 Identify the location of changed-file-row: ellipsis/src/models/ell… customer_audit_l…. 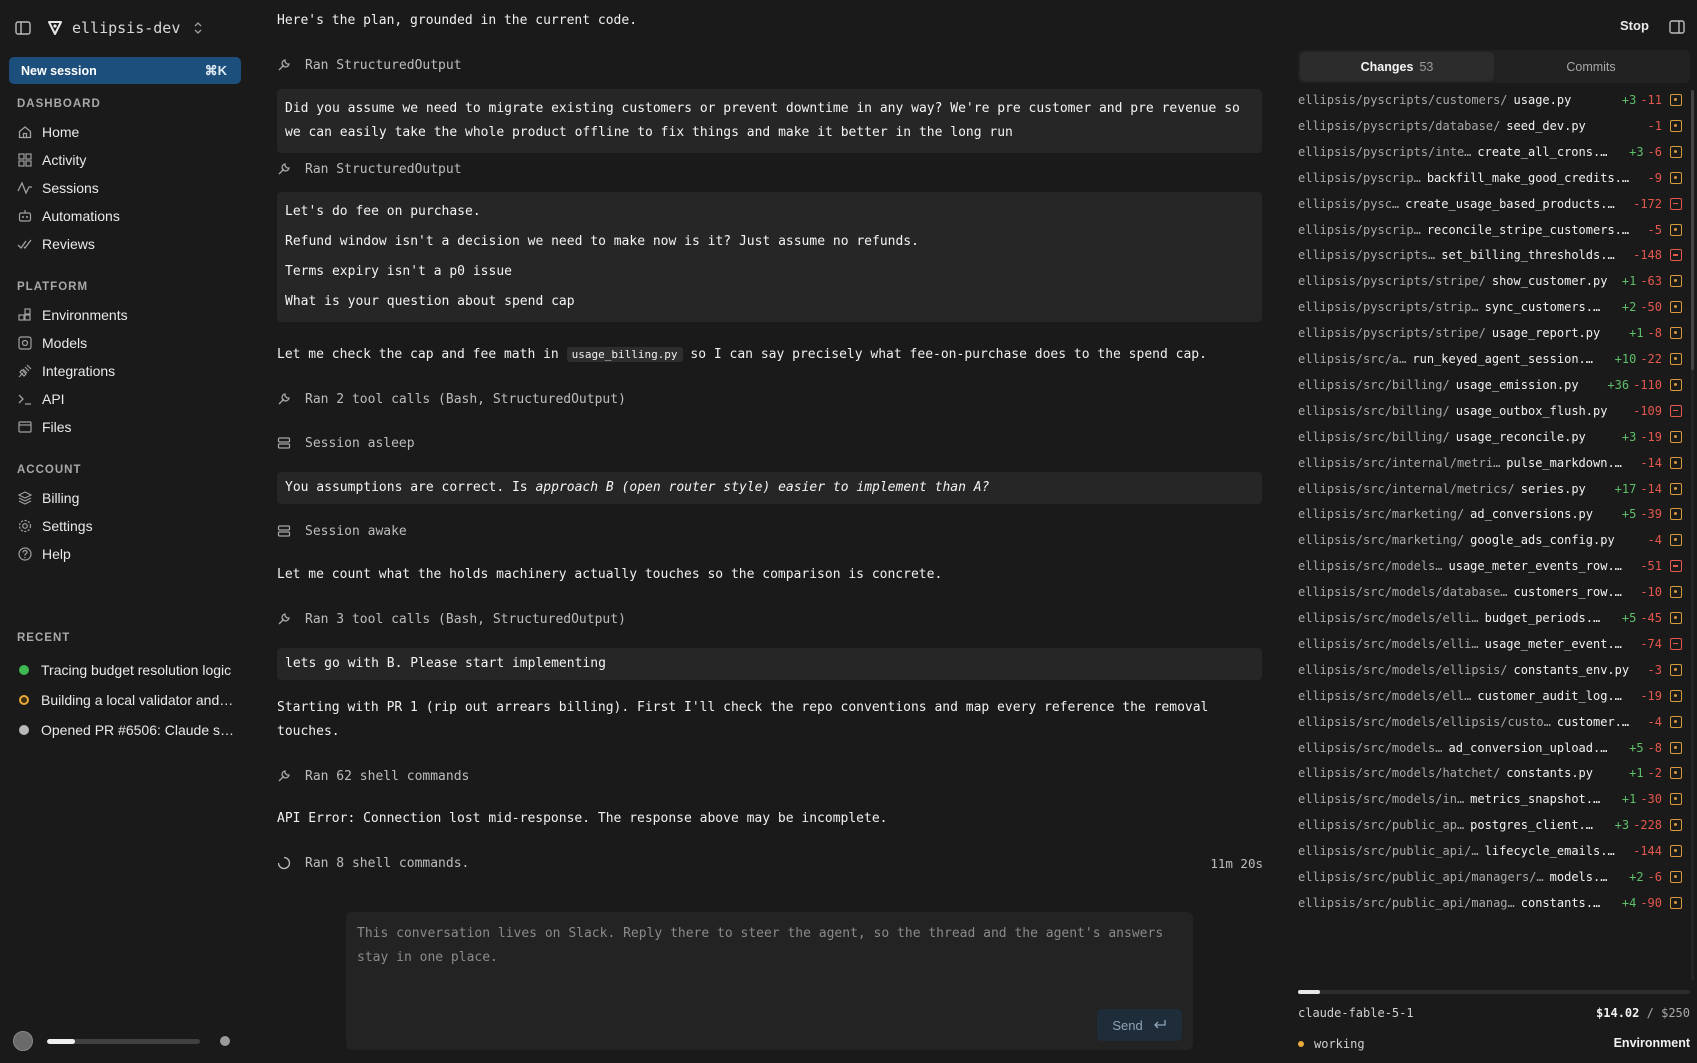
(1490, 696).